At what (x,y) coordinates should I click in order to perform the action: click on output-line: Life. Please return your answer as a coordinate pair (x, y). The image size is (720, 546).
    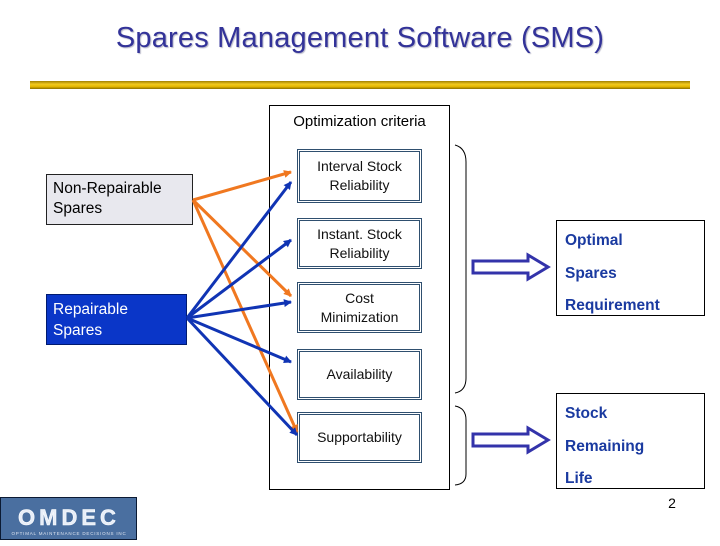
    Looking at the image, I should click on (579, 478).